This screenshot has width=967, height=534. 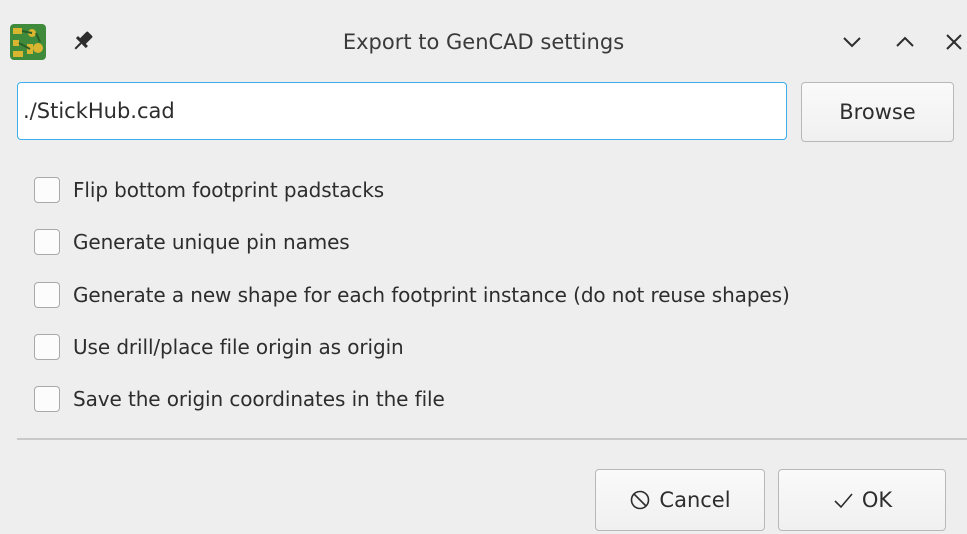 I want to click on cancel-label: Cancel, so click(x=695, y=500).